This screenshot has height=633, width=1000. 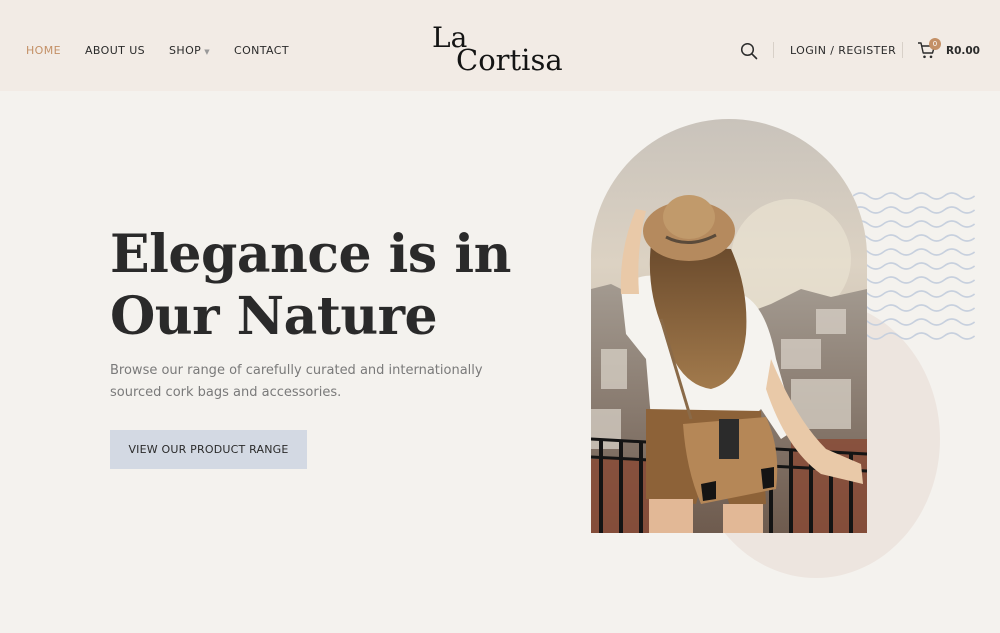 I want to click on nav-about-us: ABOUT US, so click(x=115, y=50).